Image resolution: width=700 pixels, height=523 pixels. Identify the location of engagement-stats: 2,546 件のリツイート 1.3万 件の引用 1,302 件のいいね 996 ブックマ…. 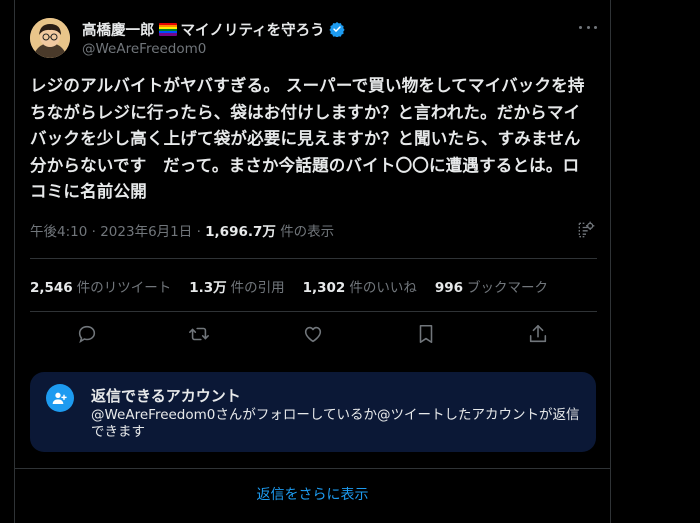
(289, 286).